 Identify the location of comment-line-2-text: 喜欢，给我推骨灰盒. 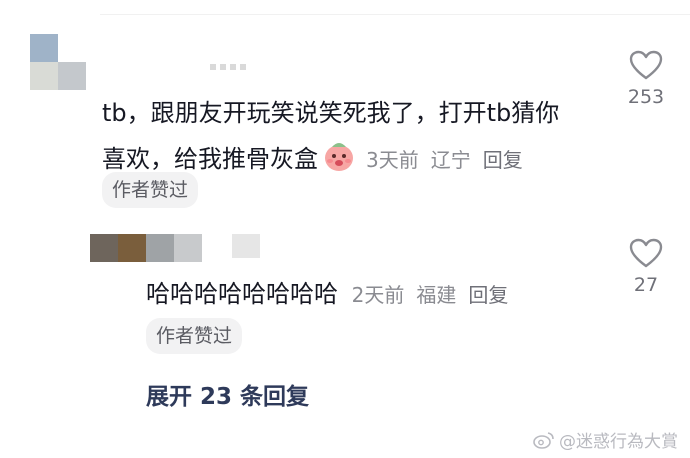
(210, 159).